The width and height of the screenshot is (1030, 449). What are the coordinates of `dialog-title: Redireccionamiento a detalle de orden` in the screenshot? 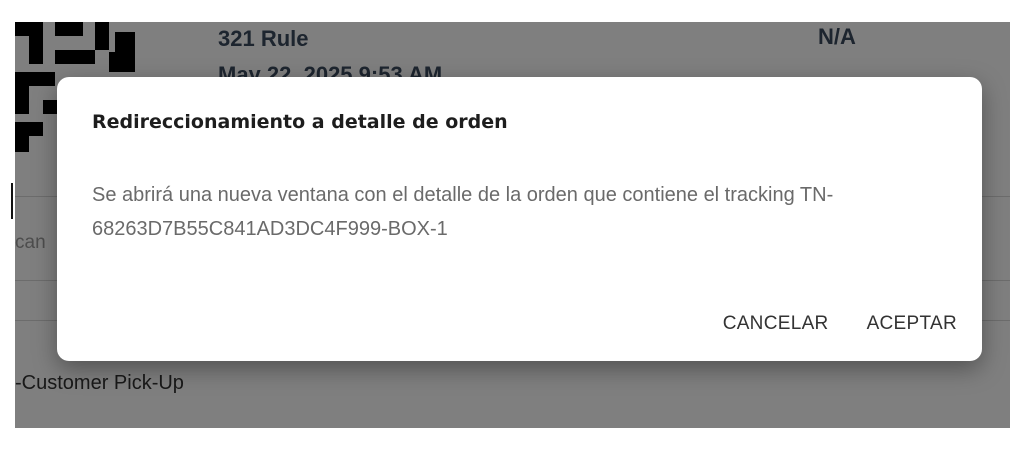 It's located at (300, 122).